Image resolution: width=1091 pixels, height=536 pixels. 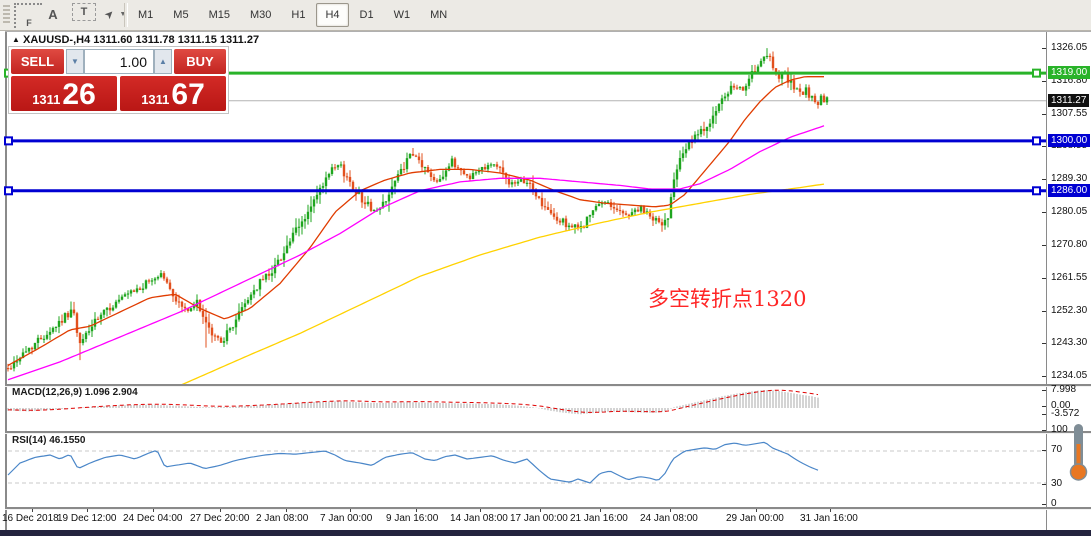 I want to click on volume-down-button: ▼, so click(x=75, y=61).